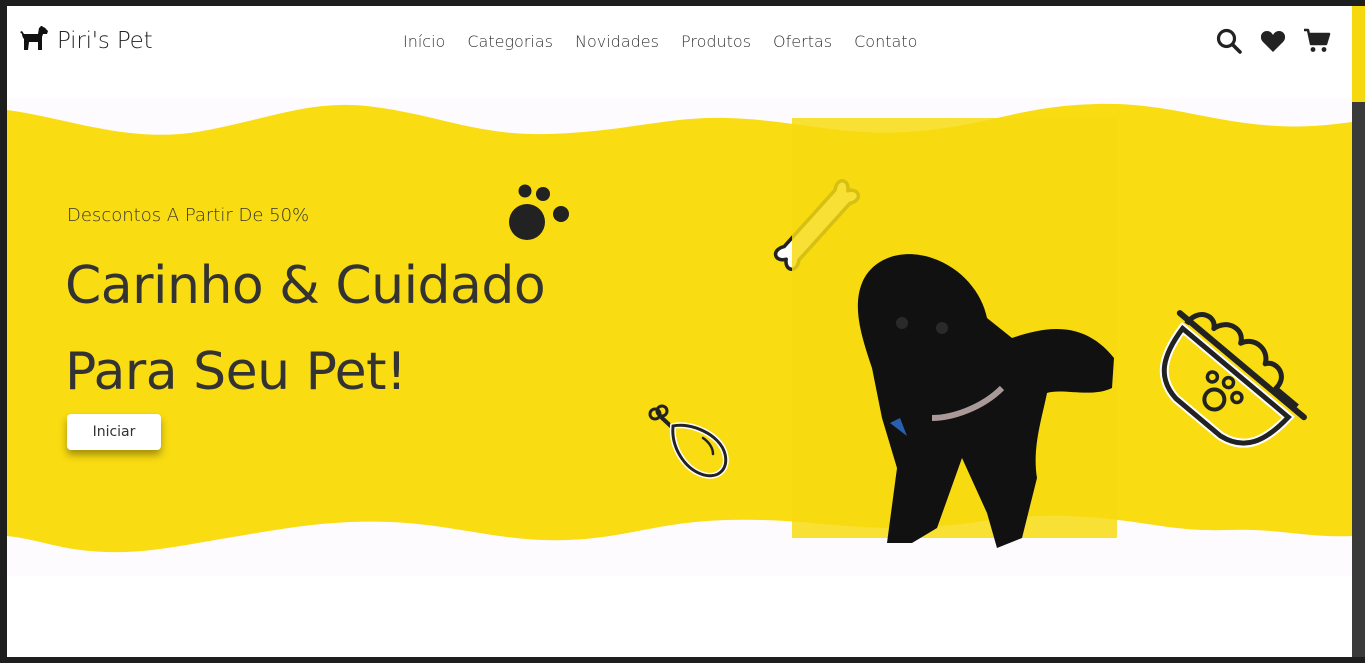 This screenshot has width=1365, height=663. Describe the element at coordinates (510, 41) in the screenshot. I see `nav-item-categorias: Categorias` at that location.